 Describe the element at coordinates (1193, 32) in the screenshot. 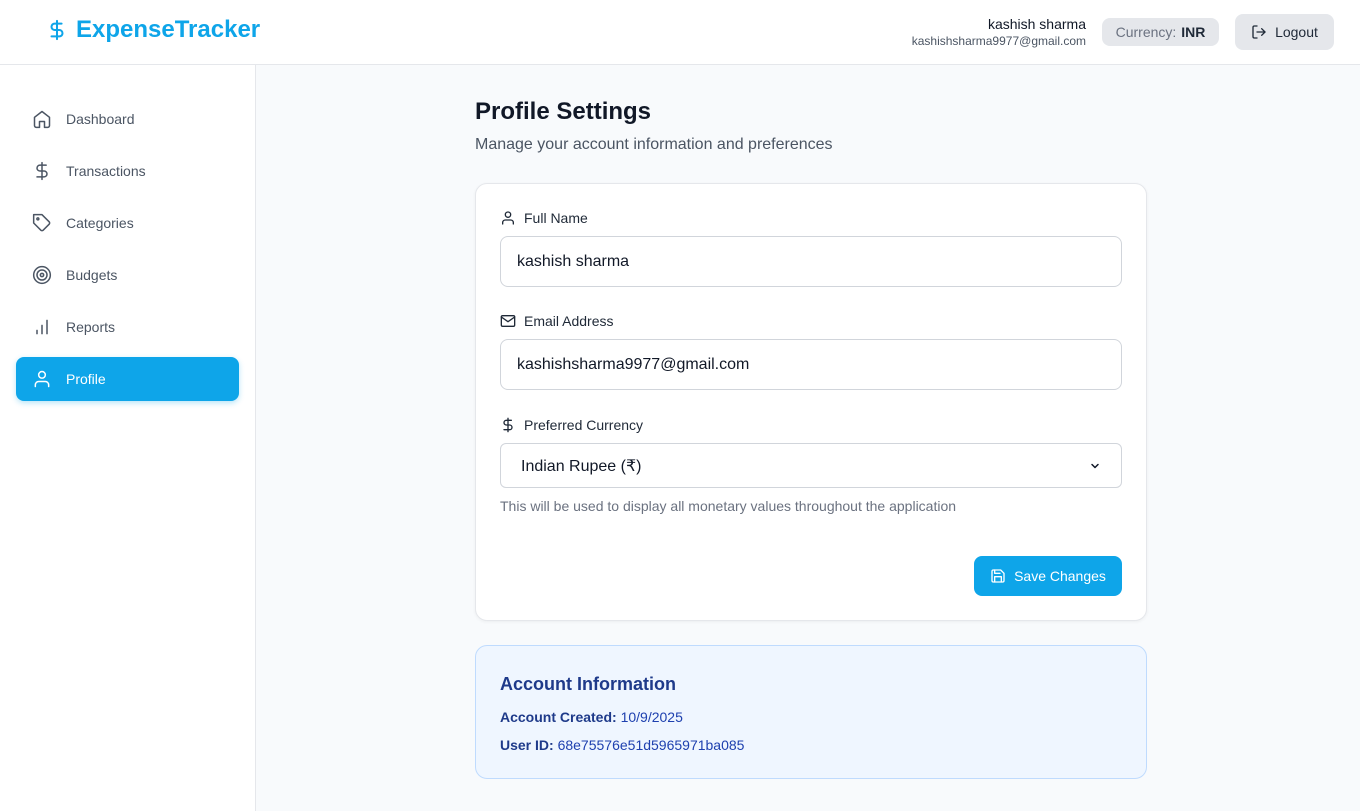

I see `currency-badge-value: INR` at that location.